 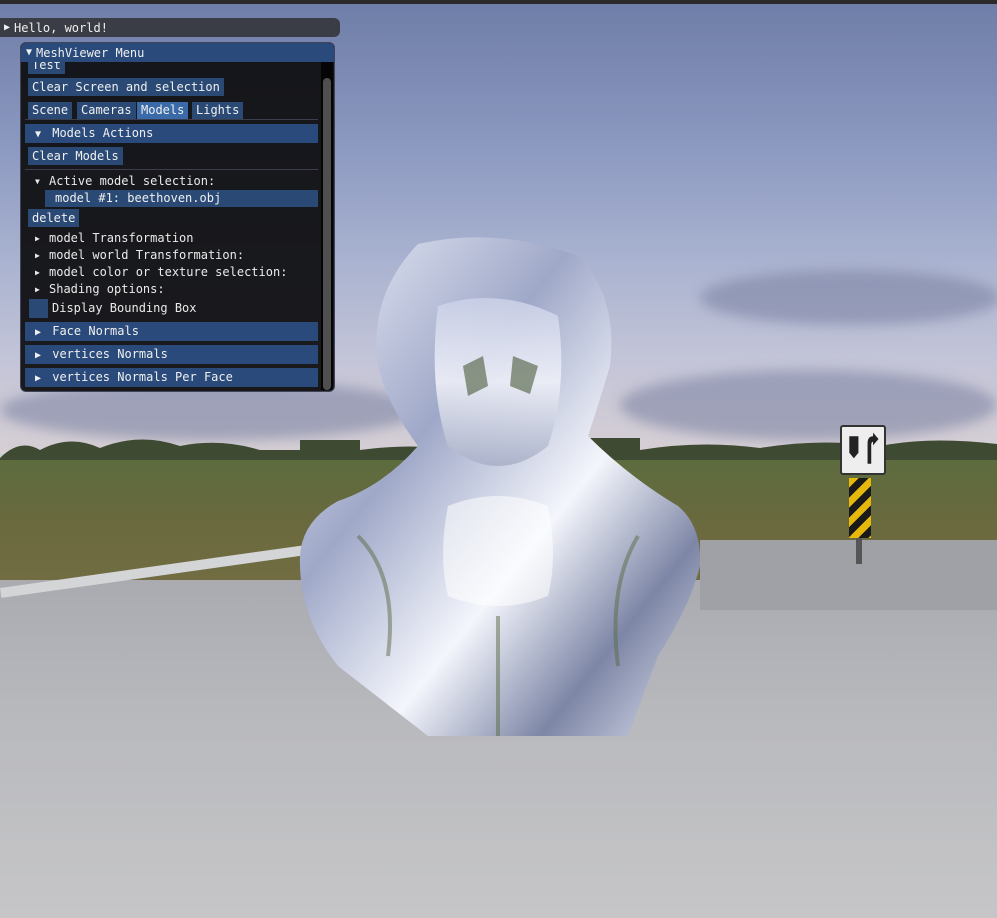 I want to click on models-actions-header: ▼ Models Actions, so click(x=171, y=133).